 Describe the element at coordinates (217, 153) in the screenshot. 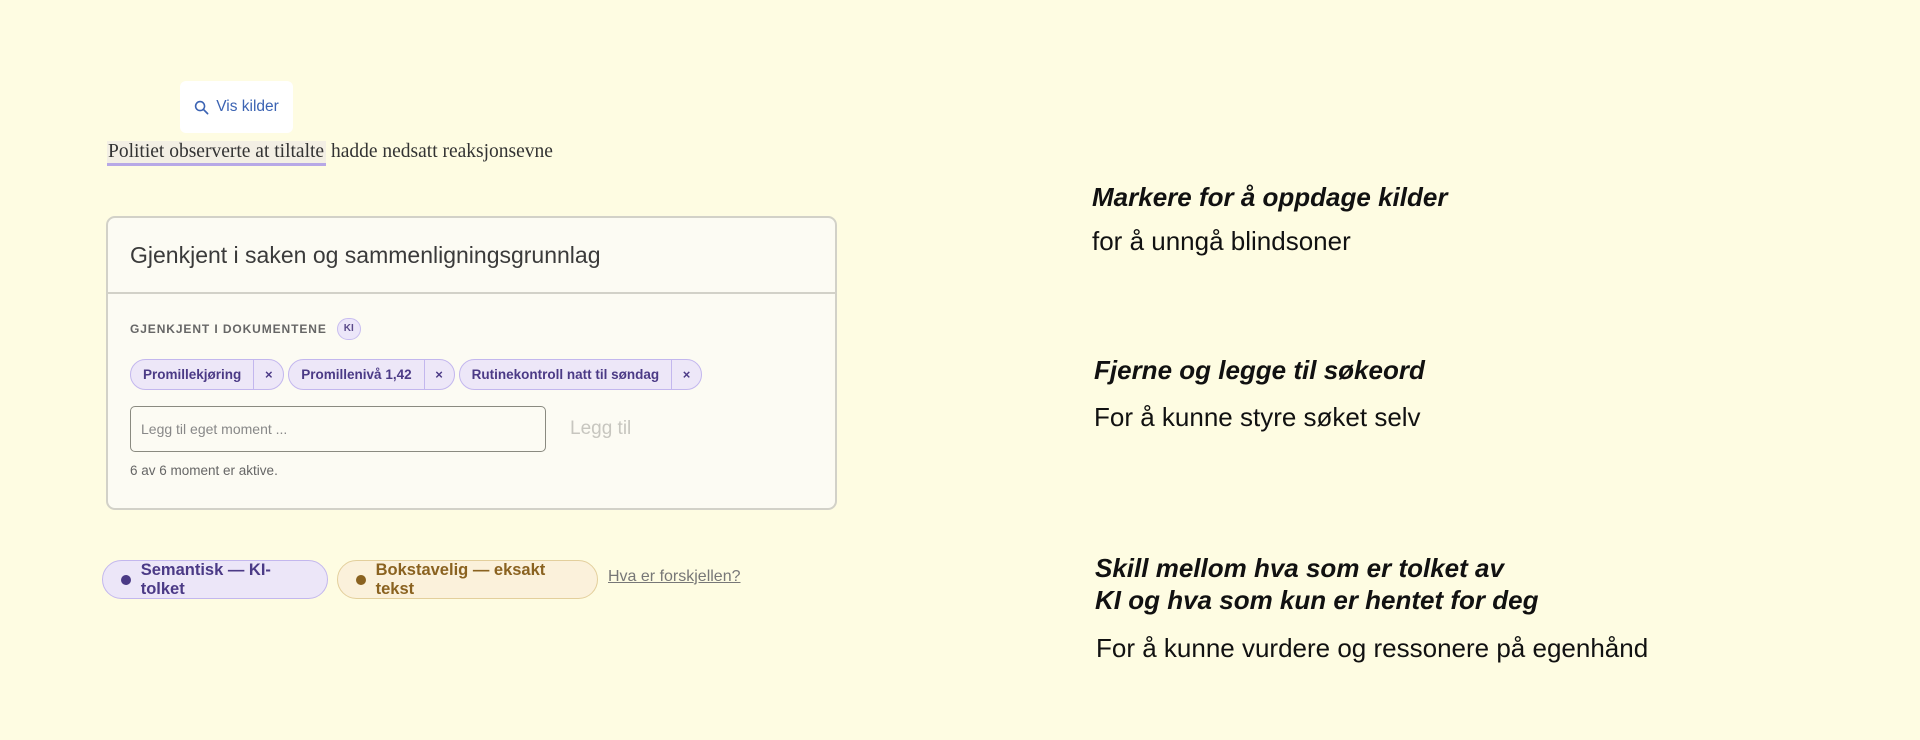

I see `text-selection: Politiet observerte at tiltalte` at that location.